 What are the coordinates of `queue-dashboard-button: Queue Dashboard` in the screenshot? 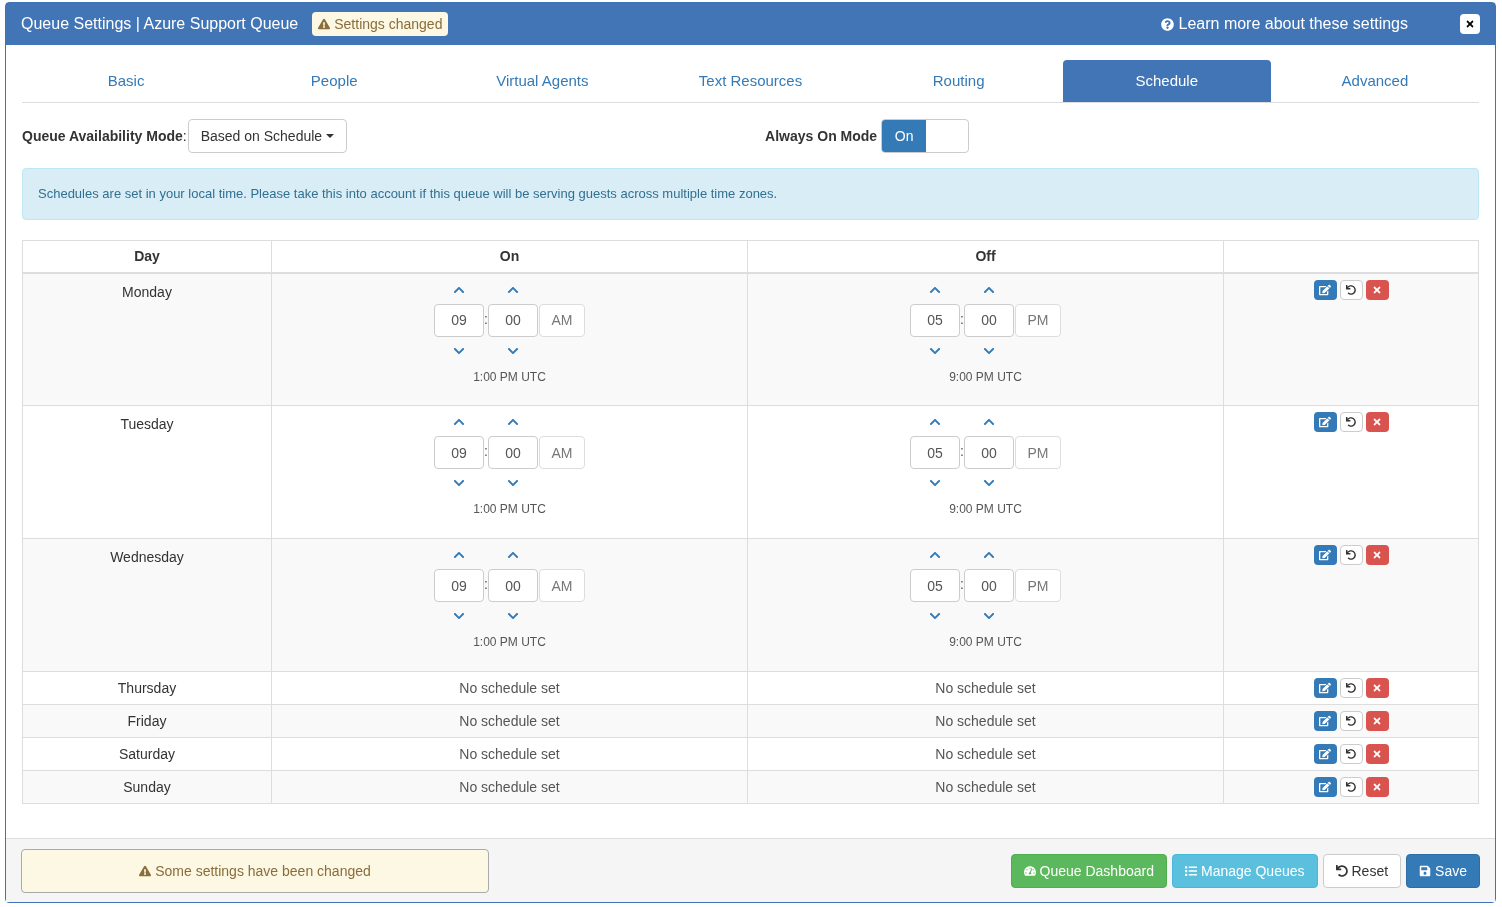 It's located at (1088, 870).